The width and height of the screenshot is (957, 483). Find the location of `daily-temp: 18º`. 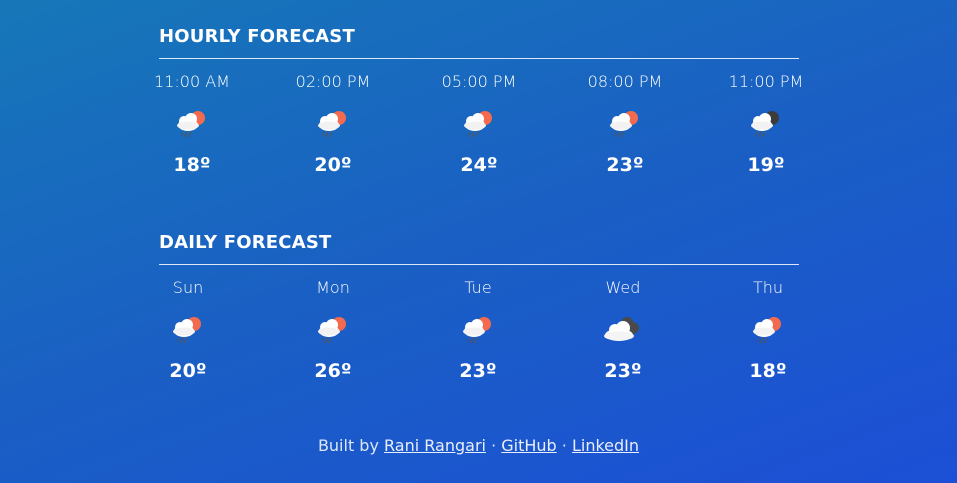

daily-temp: 18º is located at coordinates (768, 371).